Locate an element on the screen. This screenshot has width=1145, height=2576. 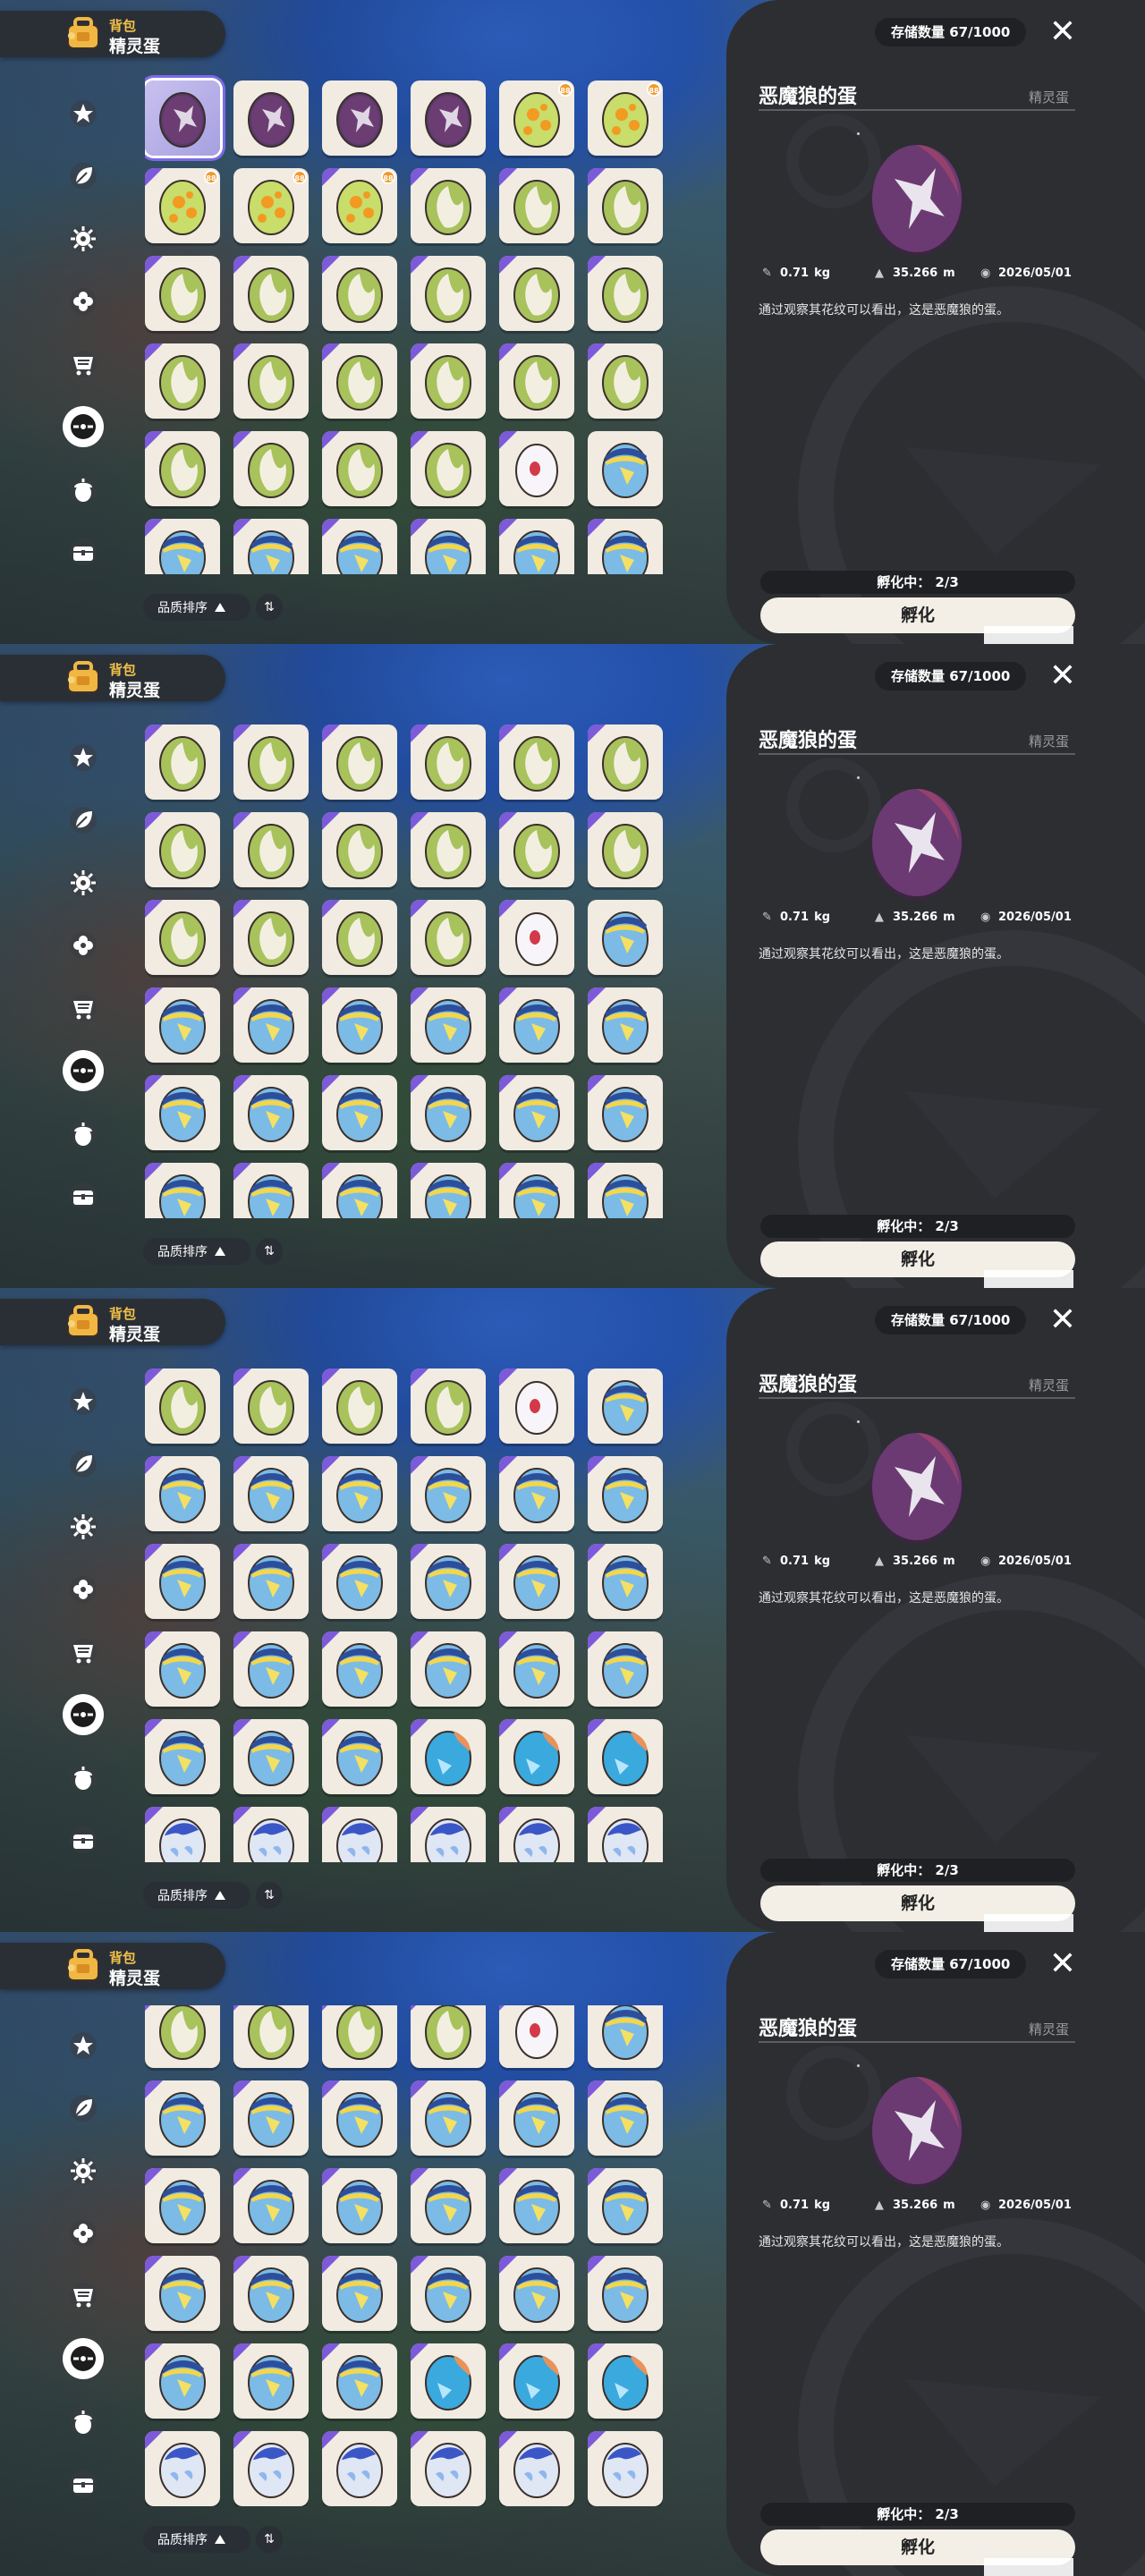
close-icon: ✕ is located at coordinates (1063, 1964).